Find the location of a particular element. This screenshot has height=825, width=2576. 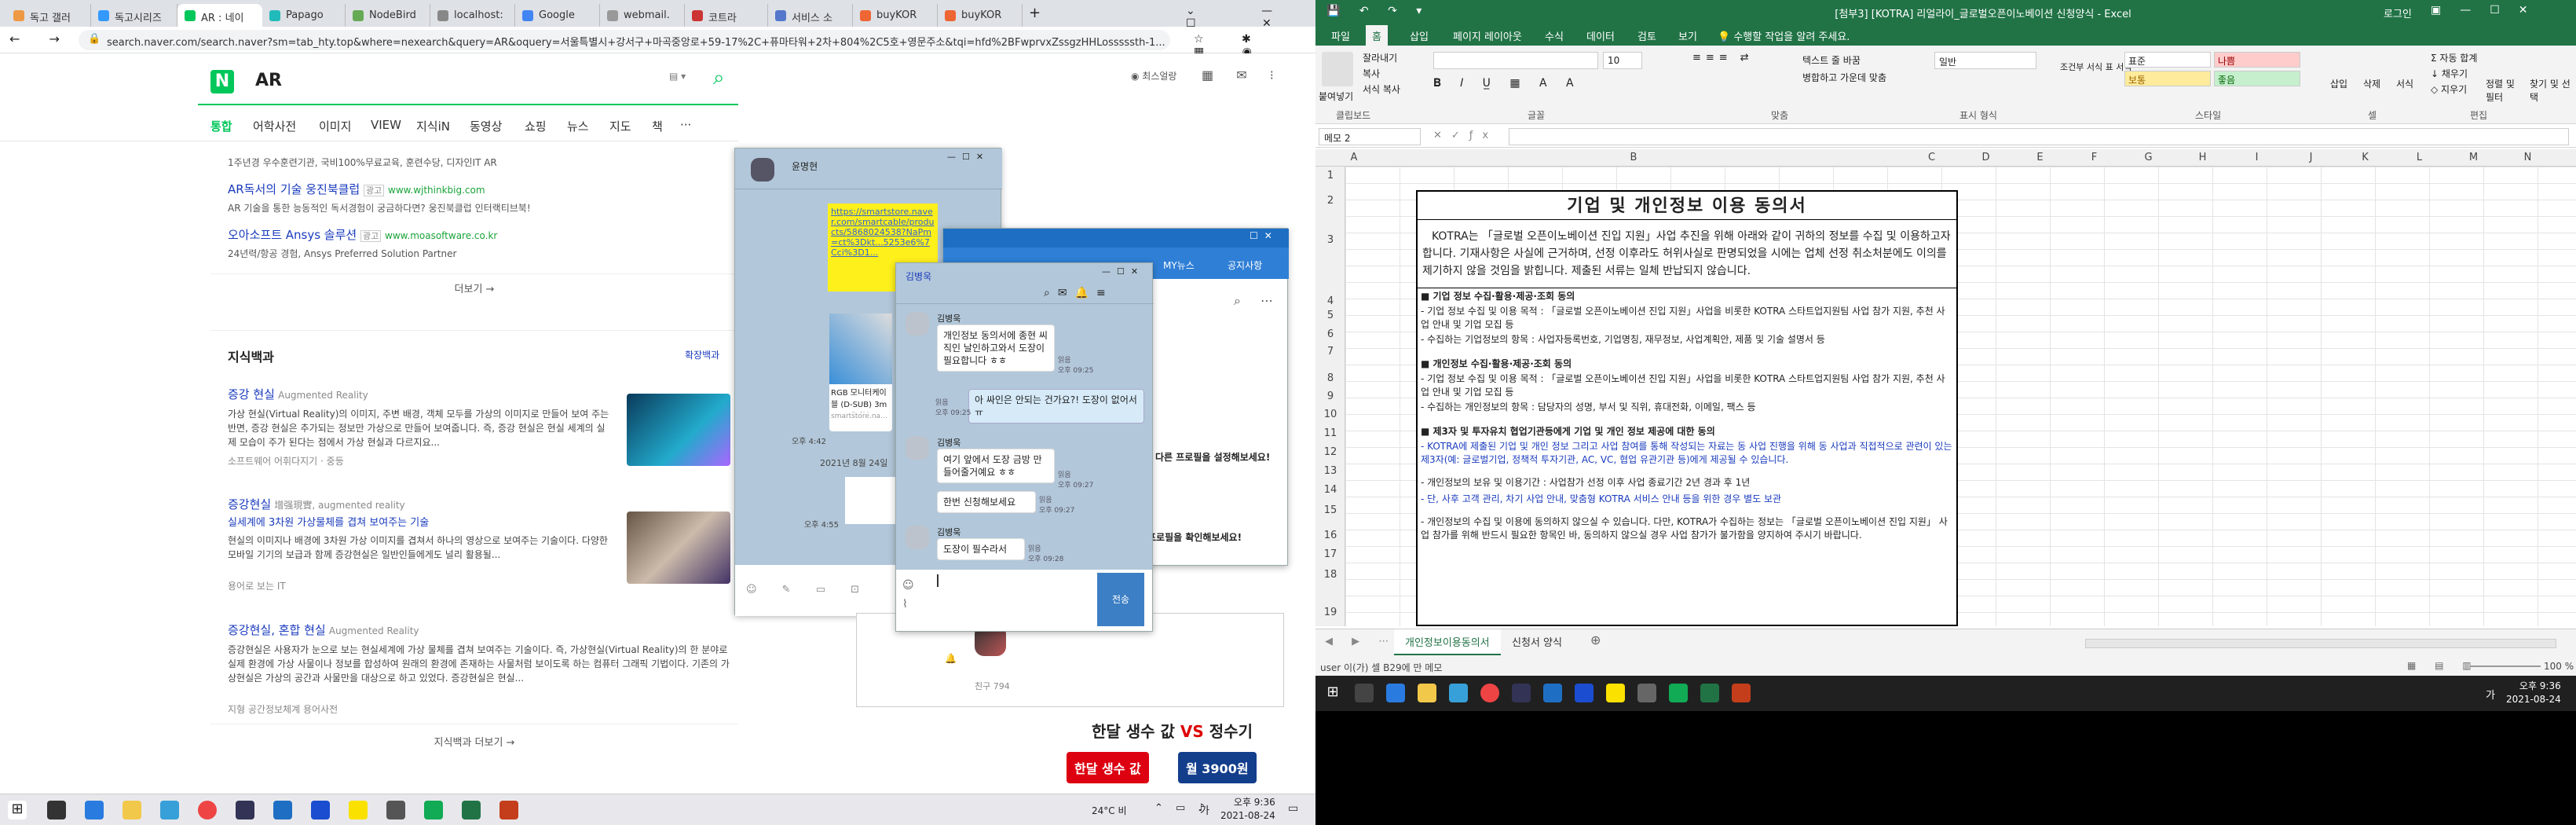

browser-tab: 코트라 is located at coordinates (726, 15).